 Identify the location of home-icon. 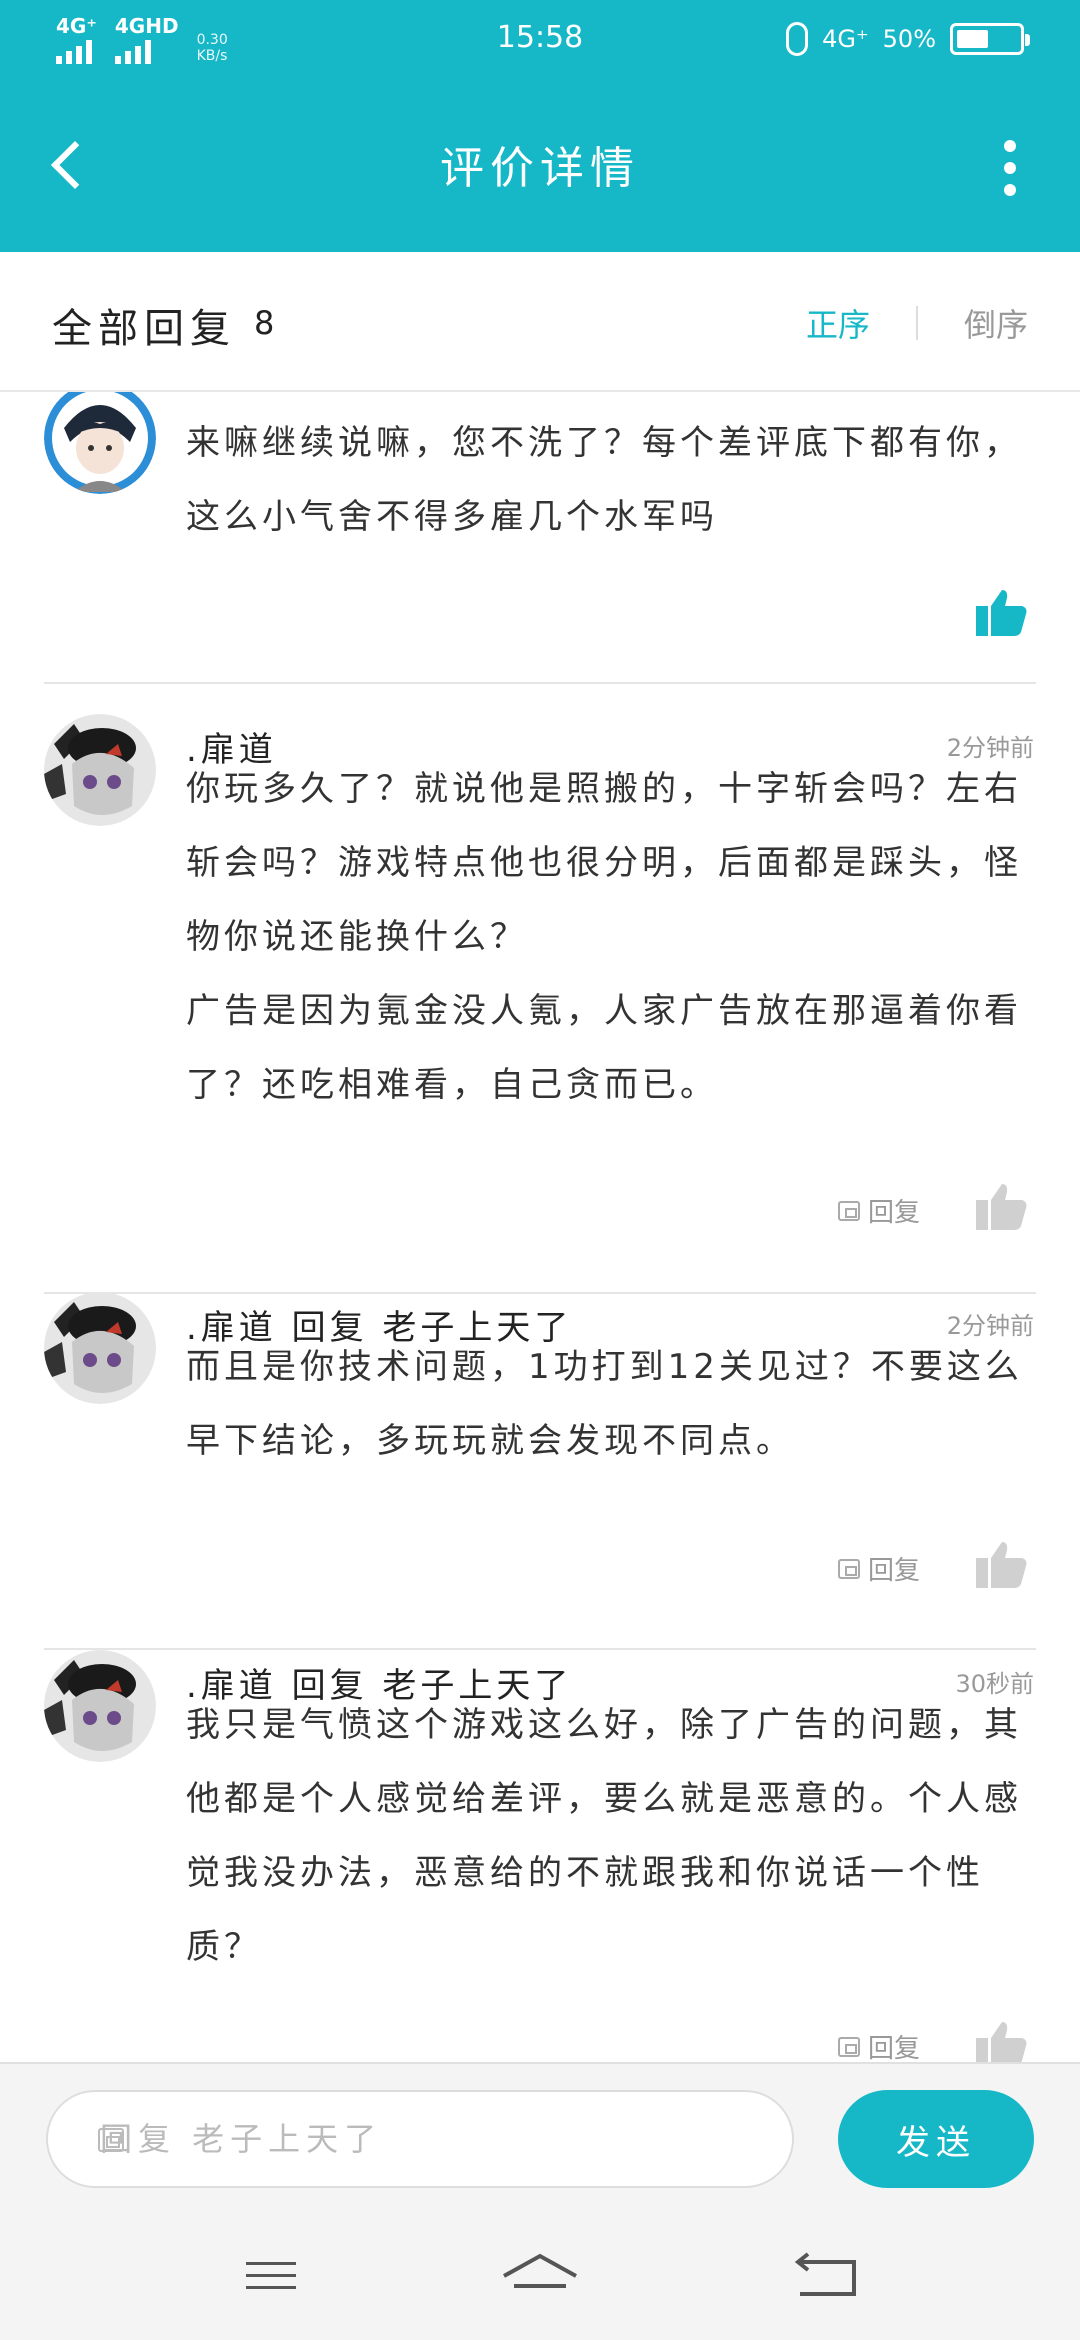
(540, 2275).